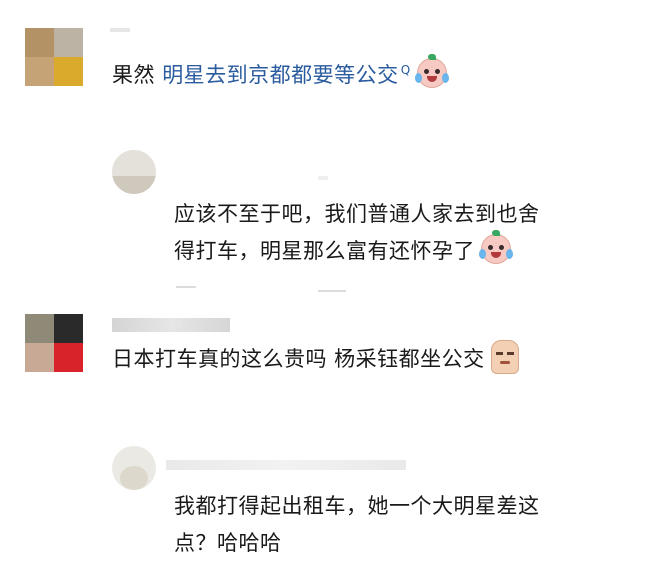  Describe the element at coordinates (357, 506) in the screenshot. I see `reply-line-1: 我都打得起出租车，她一个大明星差这` at that location.